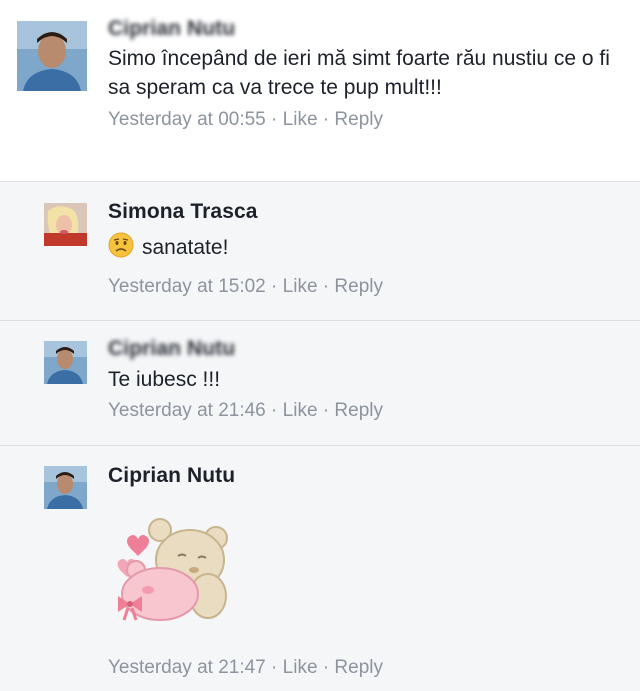 The height and width of the screenshot is (691, 640). I want to click on comment-text: Te iubesc !!!, so click(164, 379).